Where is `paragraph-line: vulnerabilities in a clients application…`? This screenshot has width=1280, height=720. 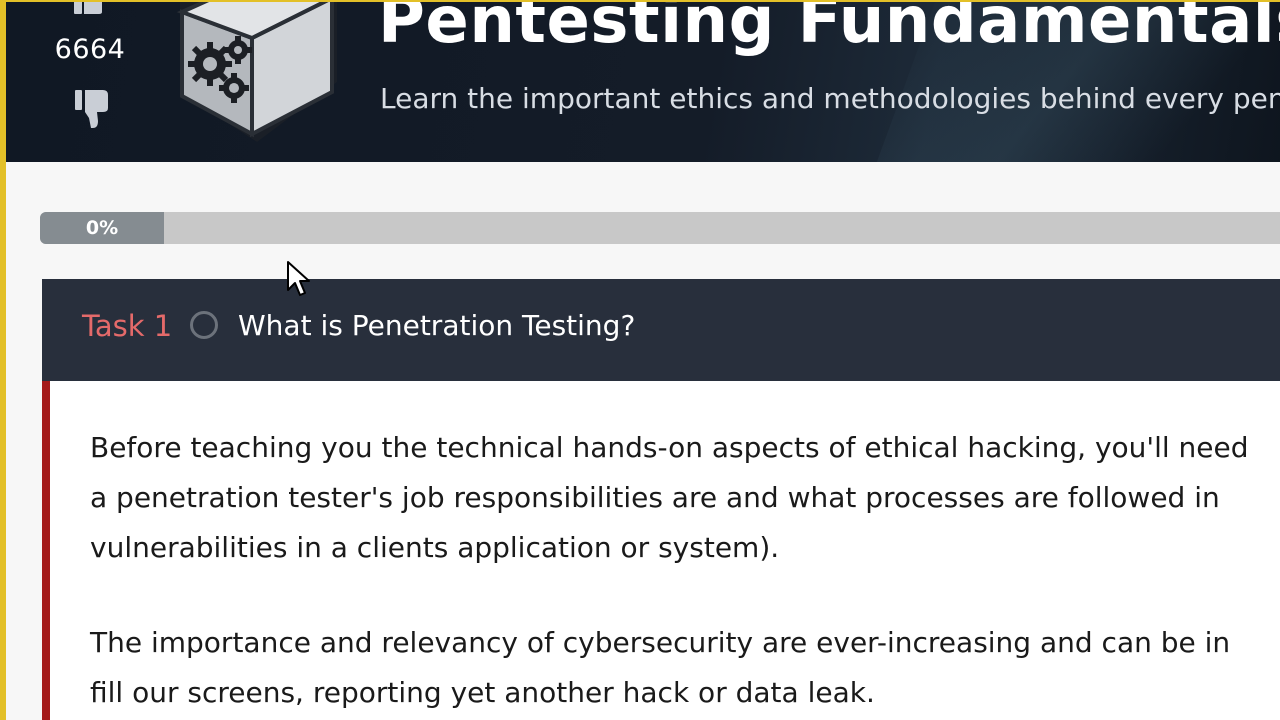
paragraph-line: vulnerabilities in a clients application… is located at coordinates (435, 547).